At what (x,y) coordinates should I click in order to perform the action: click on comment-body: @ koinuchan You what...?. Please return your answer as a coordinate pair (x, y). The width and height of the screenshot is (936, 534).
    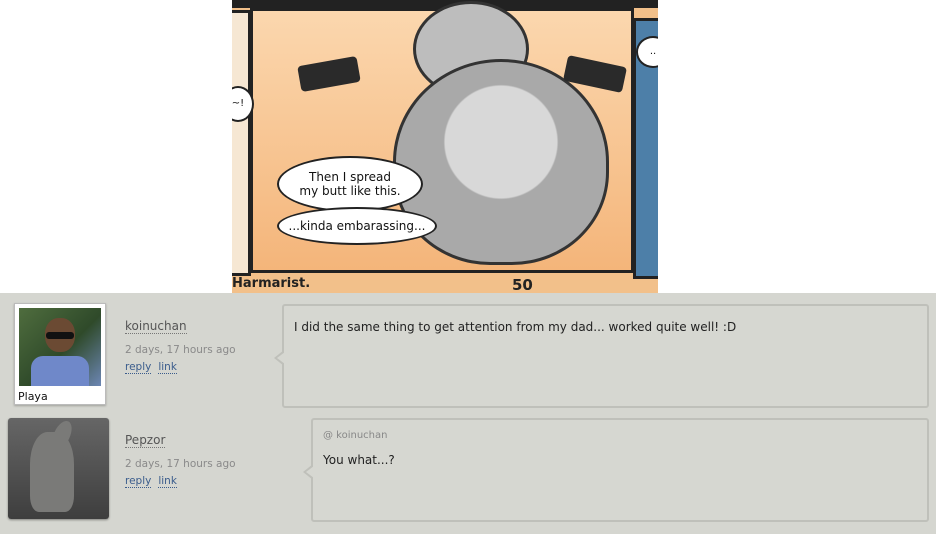
    Looking at the image, I should click on (616, 470).